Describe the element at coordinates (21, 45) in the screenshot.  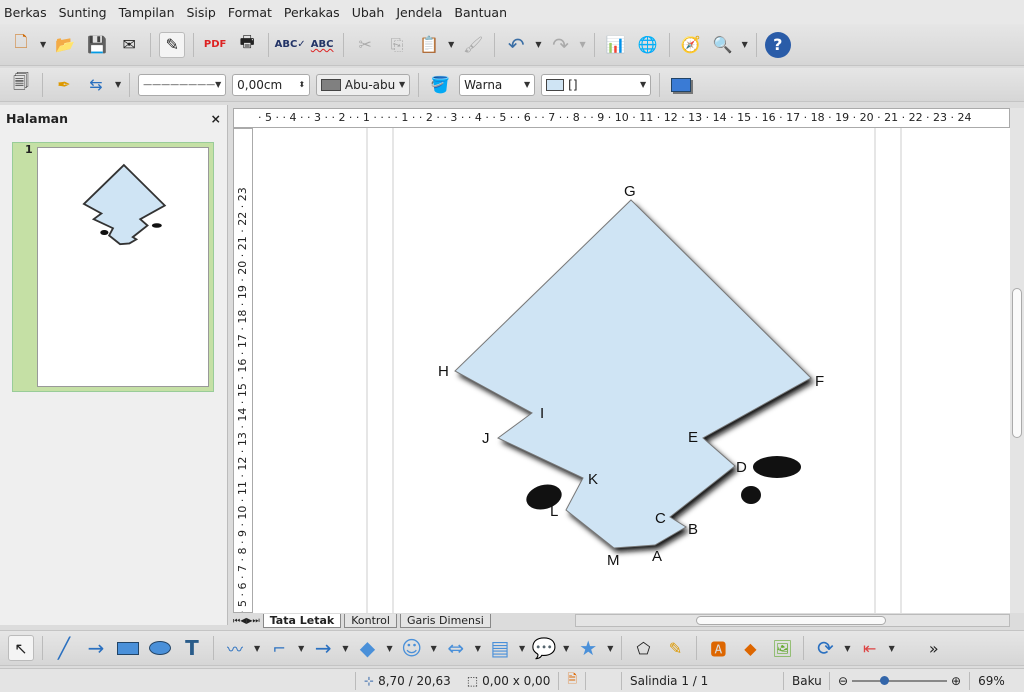
I see `new-icon: 🗋` at that location.